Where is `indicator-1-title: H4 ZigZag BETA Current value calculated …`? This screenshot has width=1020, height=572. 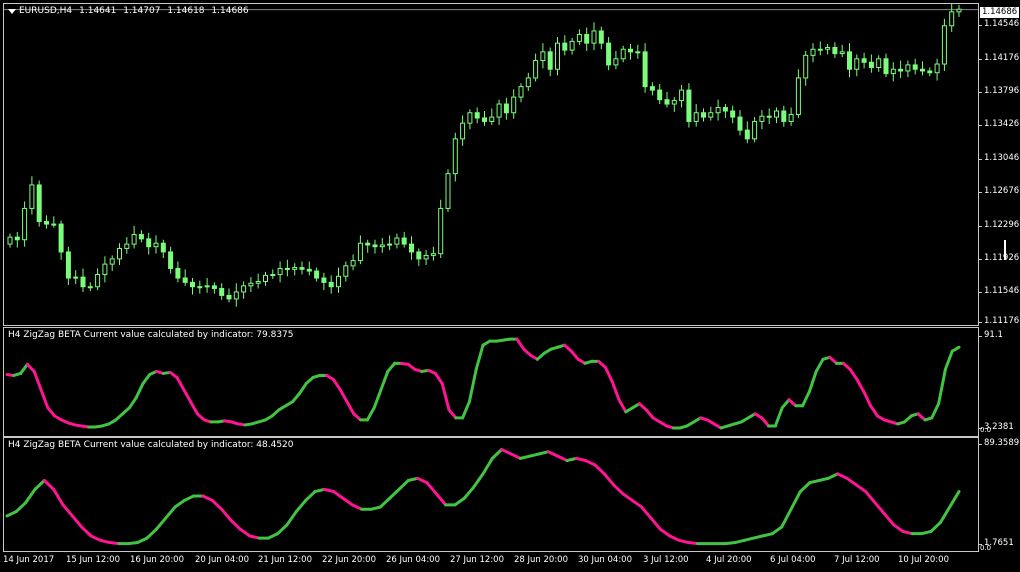 indicator-1-title: H4 ZigZag BETA Current value calculated … is located at coordinates (151, 335).